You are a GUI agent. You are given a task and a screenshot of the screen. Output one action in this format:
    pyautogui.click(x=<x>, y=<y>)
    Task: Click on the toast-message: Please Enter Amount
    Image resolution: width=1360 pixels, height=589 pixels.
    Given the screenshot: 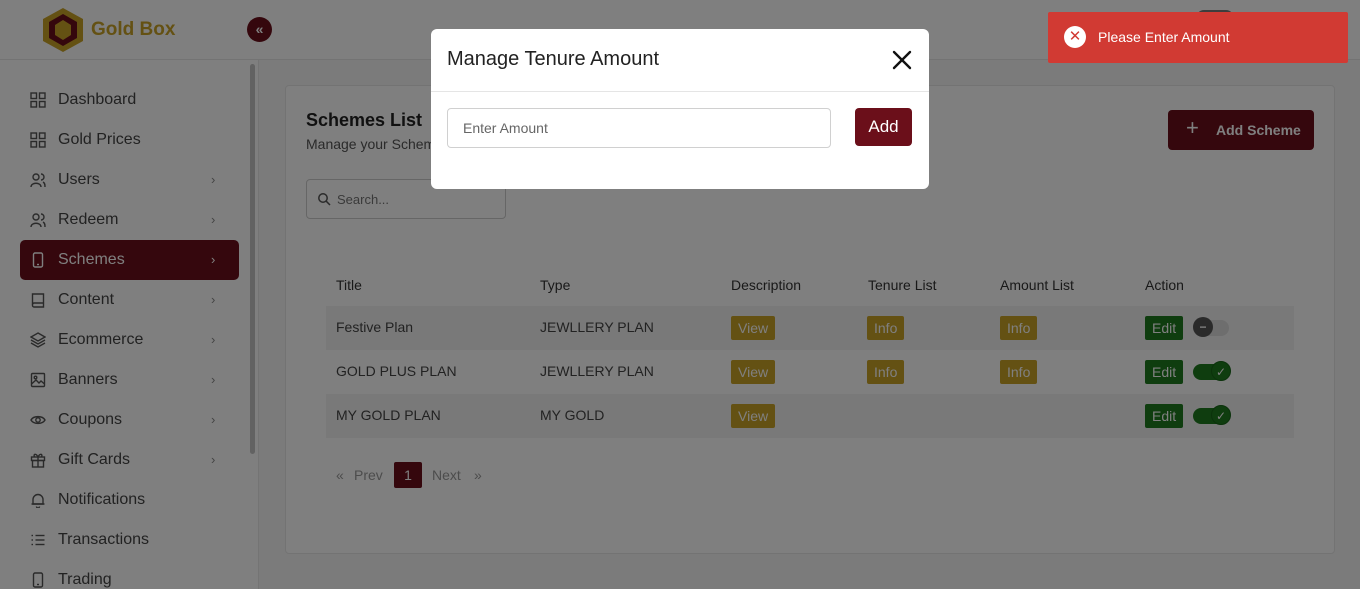 What is the action you would take?
    pyautogui.click(x=1164, y=37)
    